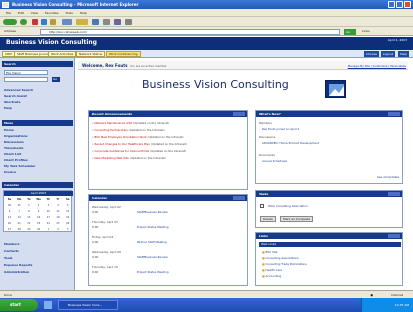  I want to click on whats-new-item: Rex Fouts joined on April 4, so click(280, 129).